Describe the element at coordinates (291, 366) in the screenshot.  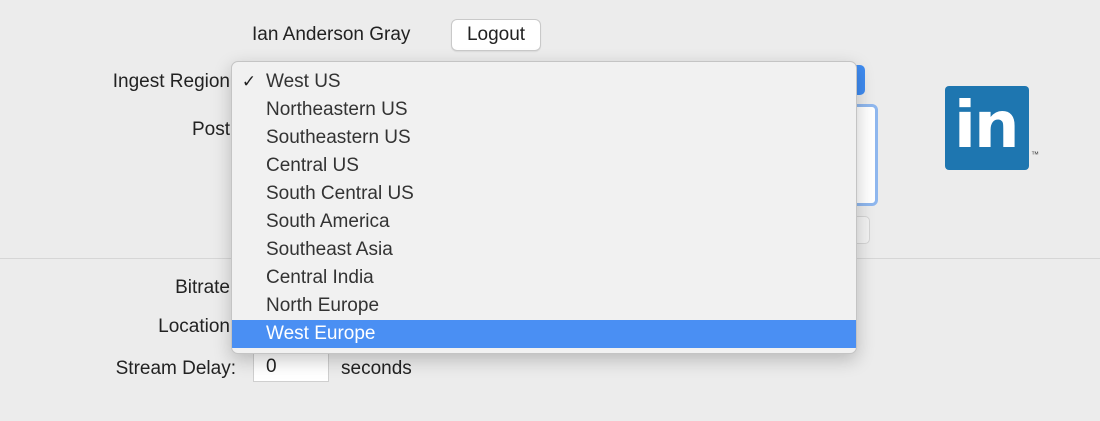
I see `stream-delay-input: 0` at that location.